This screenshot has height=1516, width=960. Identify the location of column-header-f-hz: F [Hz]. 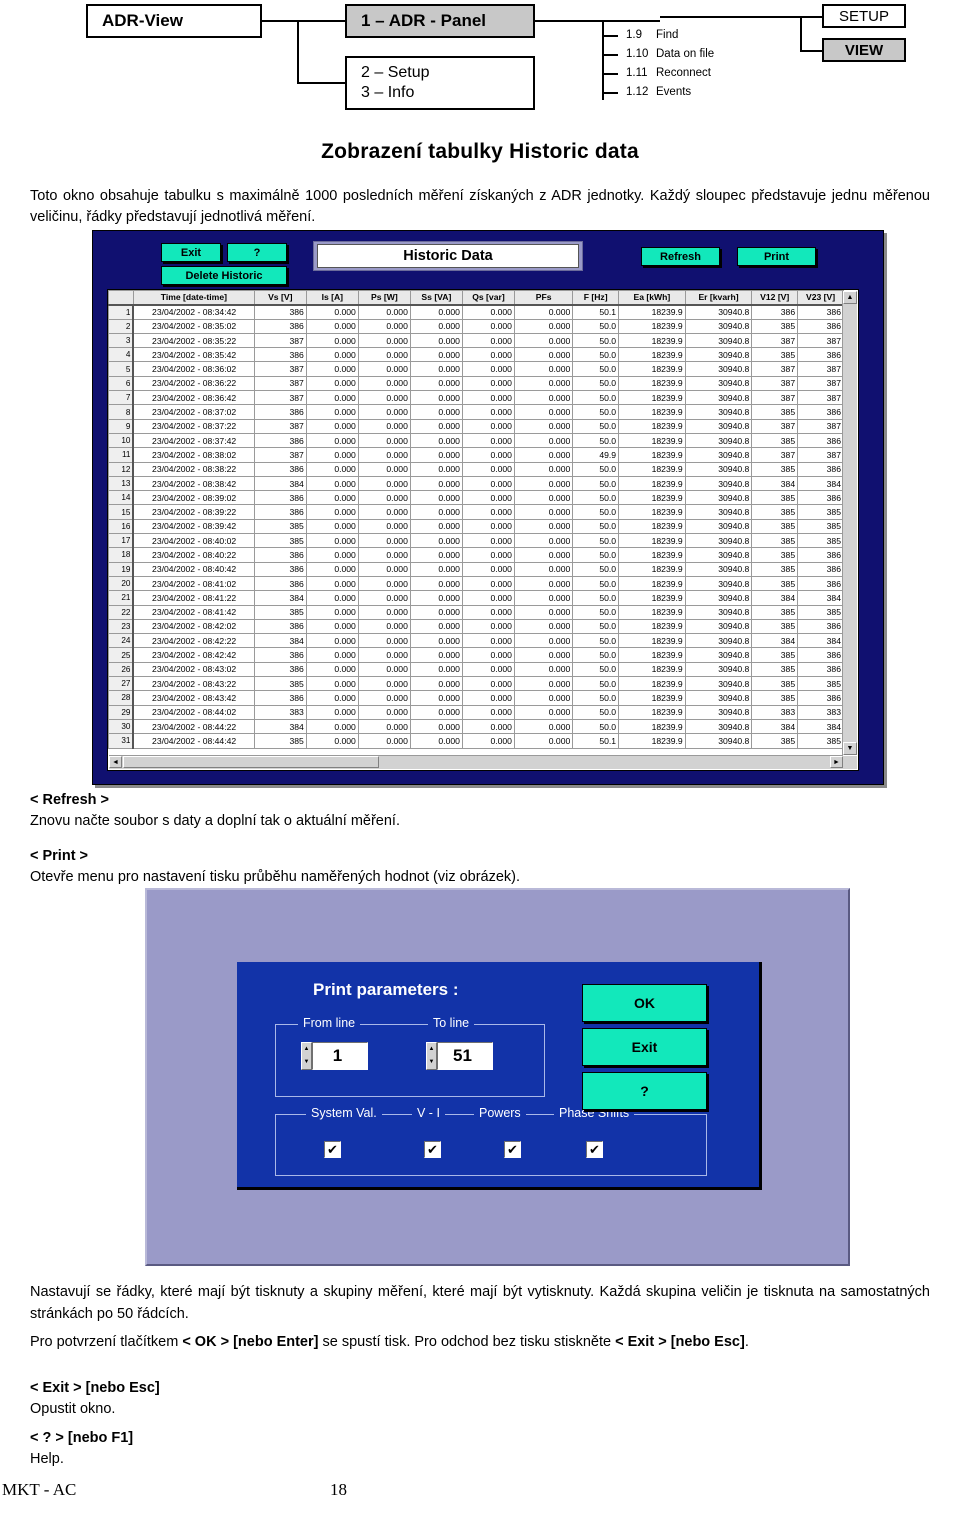
(596, 298).